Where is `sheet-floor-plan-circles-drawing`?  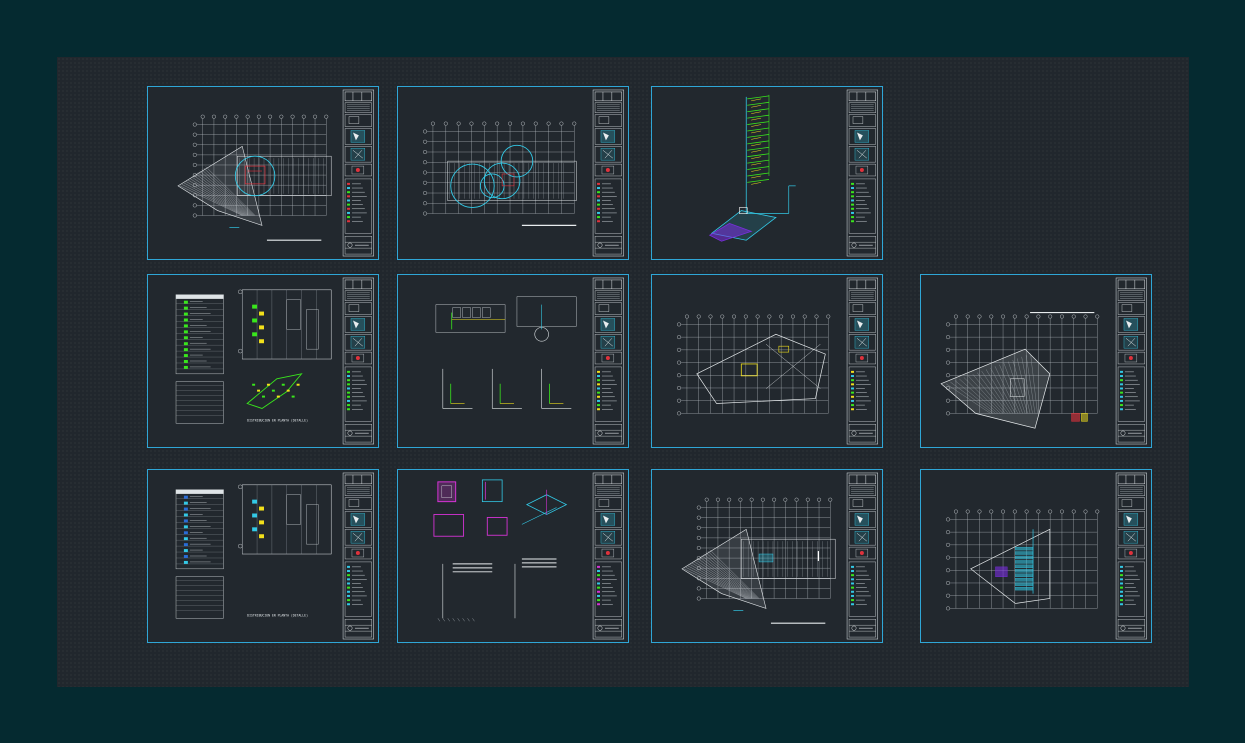 sheet-floor-plan-circles-drawing is located at coordinates (524, 173).